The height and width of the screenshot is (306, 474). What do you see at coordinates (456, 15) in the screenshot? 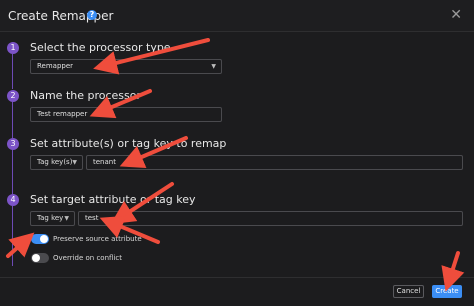
I see `close-icon: ✕` at bounding box center [456, 15].